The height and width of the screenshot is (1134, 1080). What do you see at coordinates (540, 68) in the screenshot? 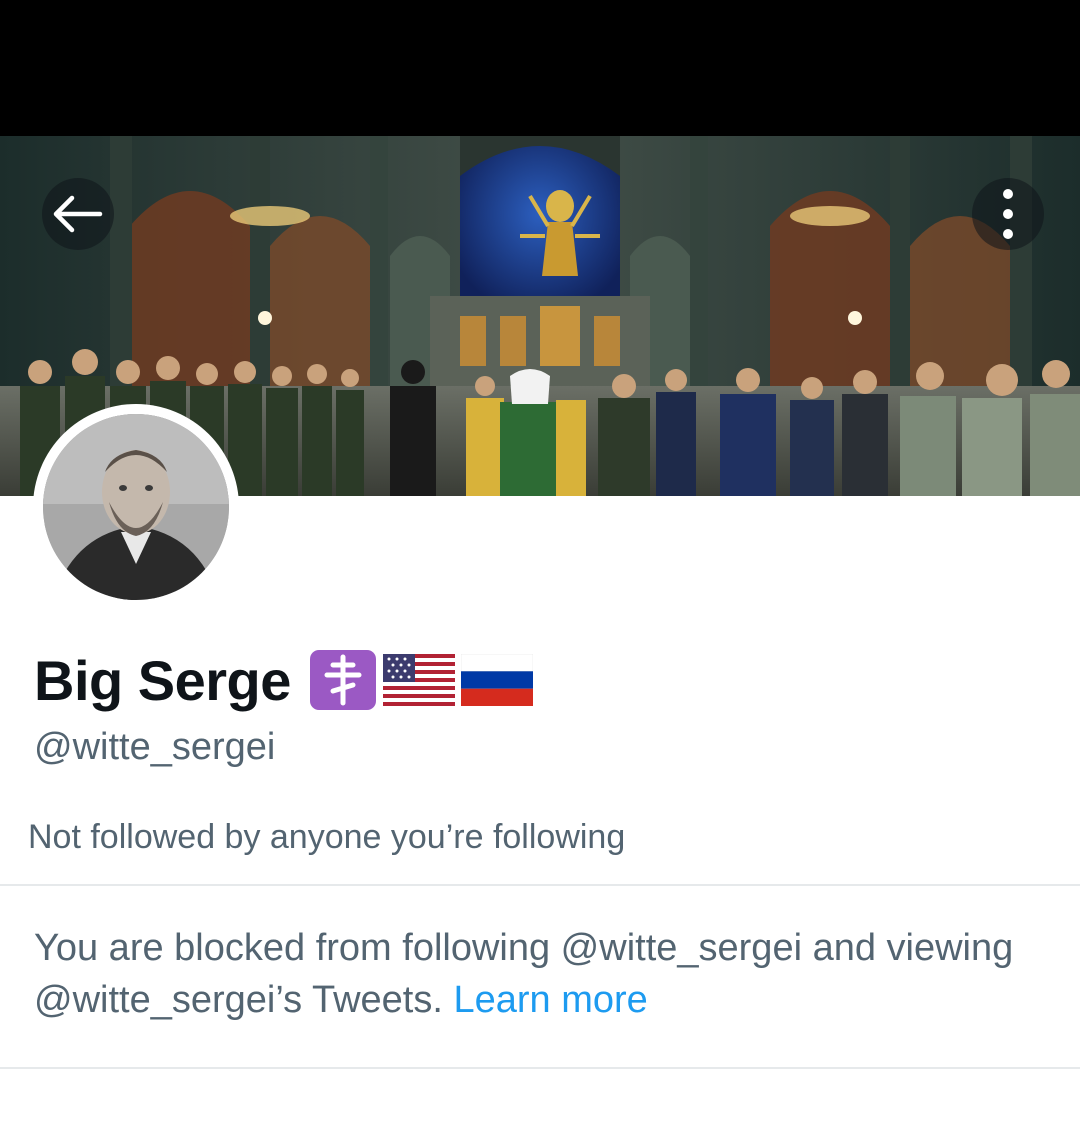
I see `status-bar-area` at bounding box center [540, 68].